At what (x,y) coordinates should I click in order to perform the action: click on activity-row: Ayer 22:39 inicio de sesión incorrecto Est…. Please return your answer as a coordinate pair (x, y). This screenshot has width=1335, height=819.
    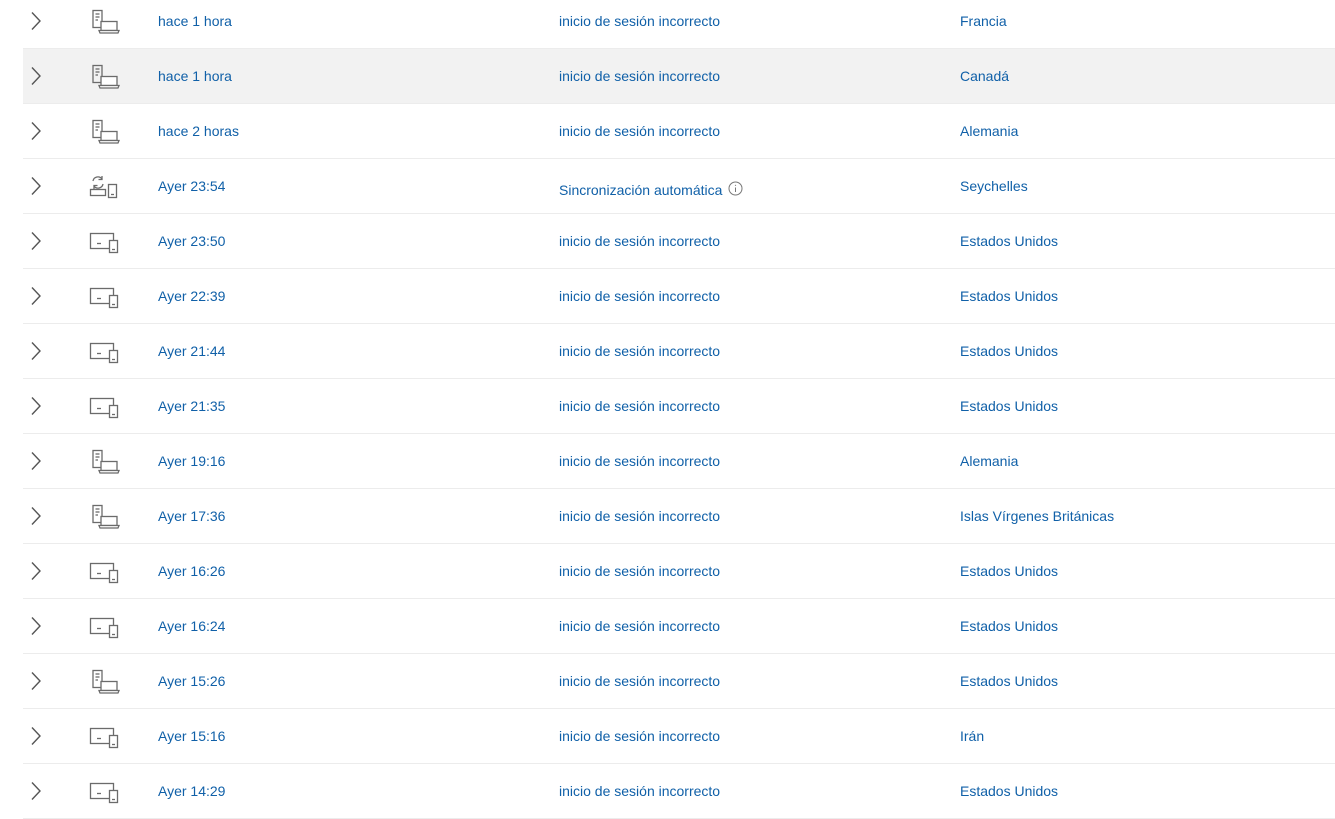
    Looking at the image, I should click on (679, 296).